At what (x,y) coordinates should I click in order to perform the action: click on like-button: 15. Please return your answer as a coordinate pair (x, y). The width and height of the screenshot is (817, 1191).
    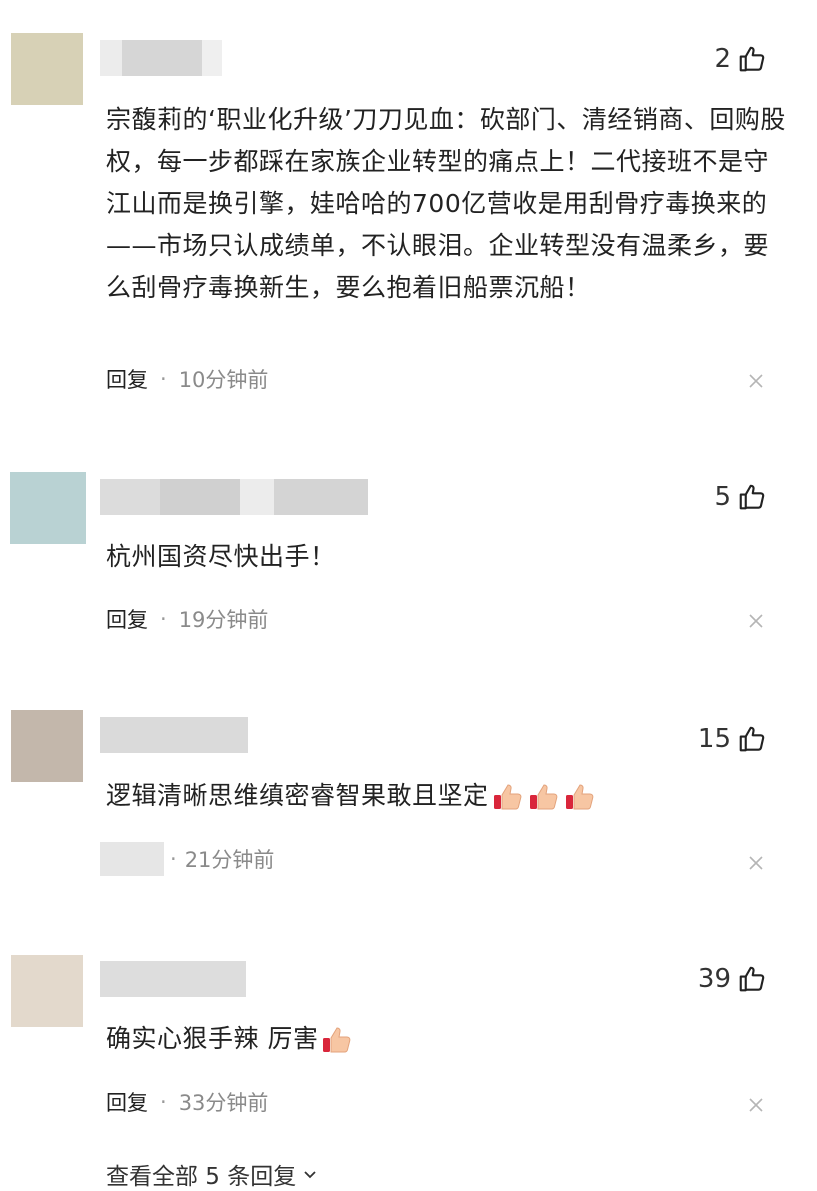
    Looking at the image, I should click on (732, 739).